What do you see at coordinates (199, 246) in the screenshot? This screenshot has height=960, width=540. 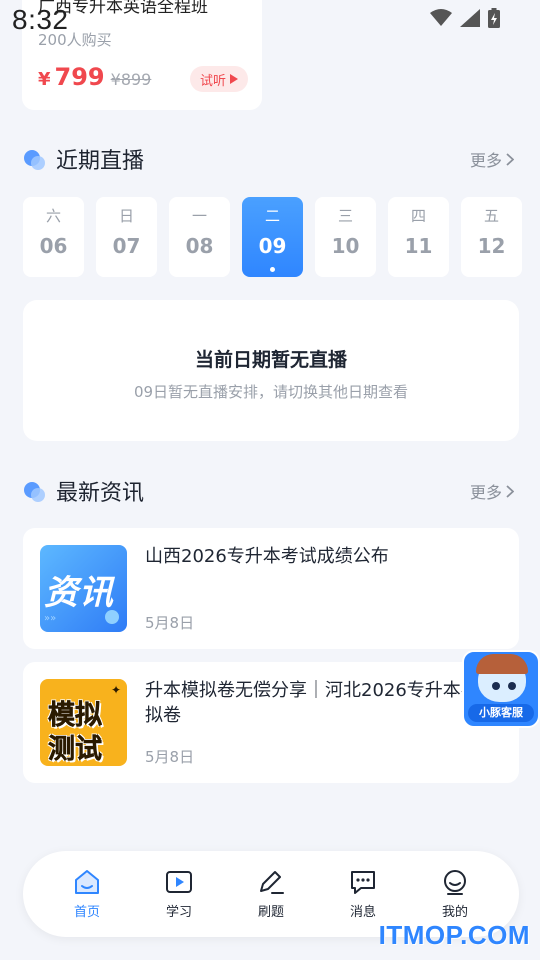 I see `date-day: 08` at bounding box center [199, 246].